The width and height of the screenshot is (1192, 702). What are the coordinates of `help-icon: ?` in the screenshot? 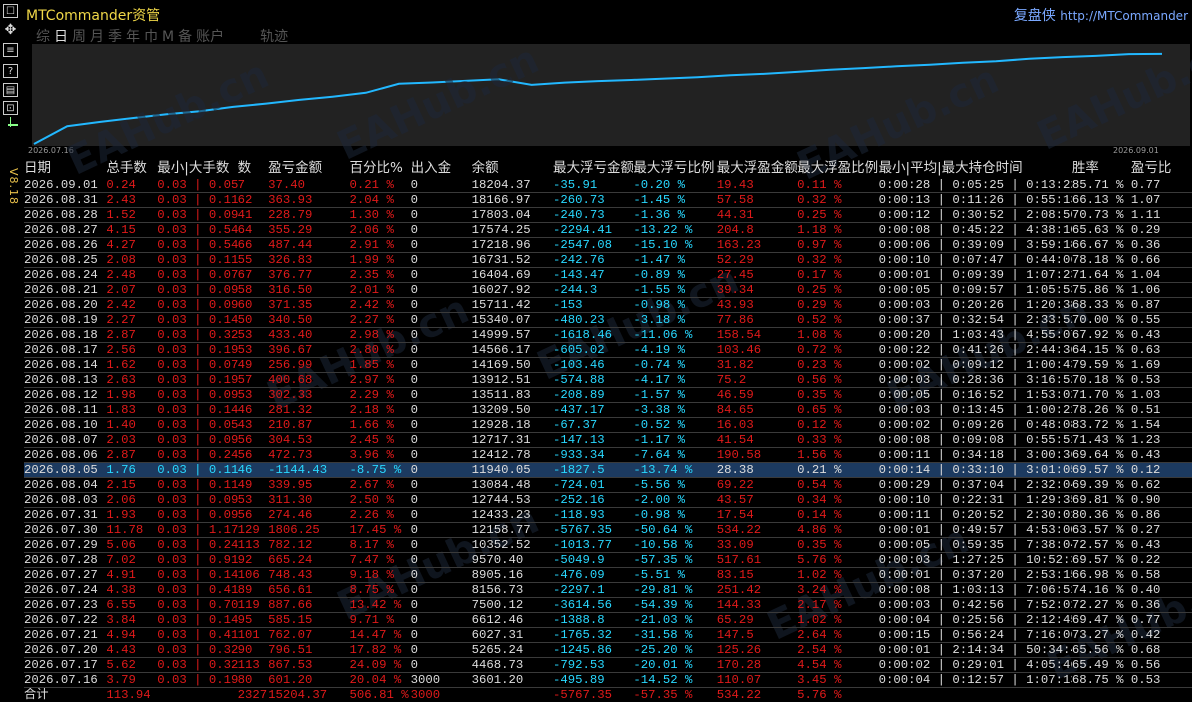 It's located at (10, 71).